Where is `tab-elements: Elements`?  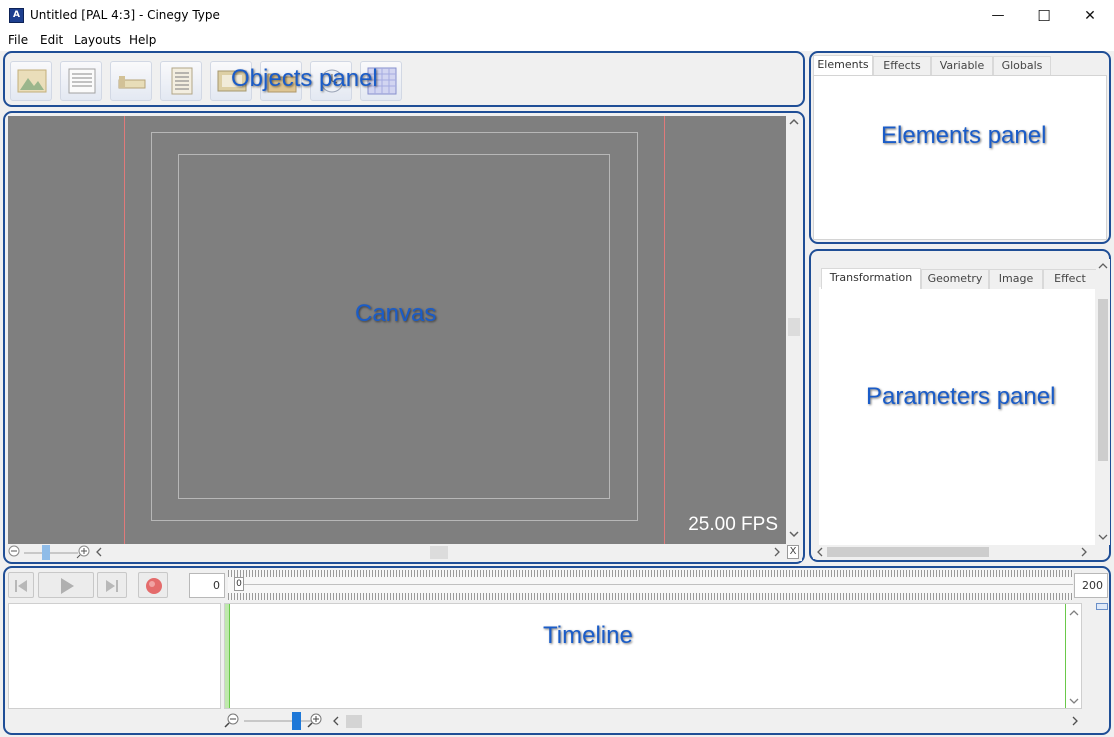 tab-elements: Elements is located at coordinates (843, 65).